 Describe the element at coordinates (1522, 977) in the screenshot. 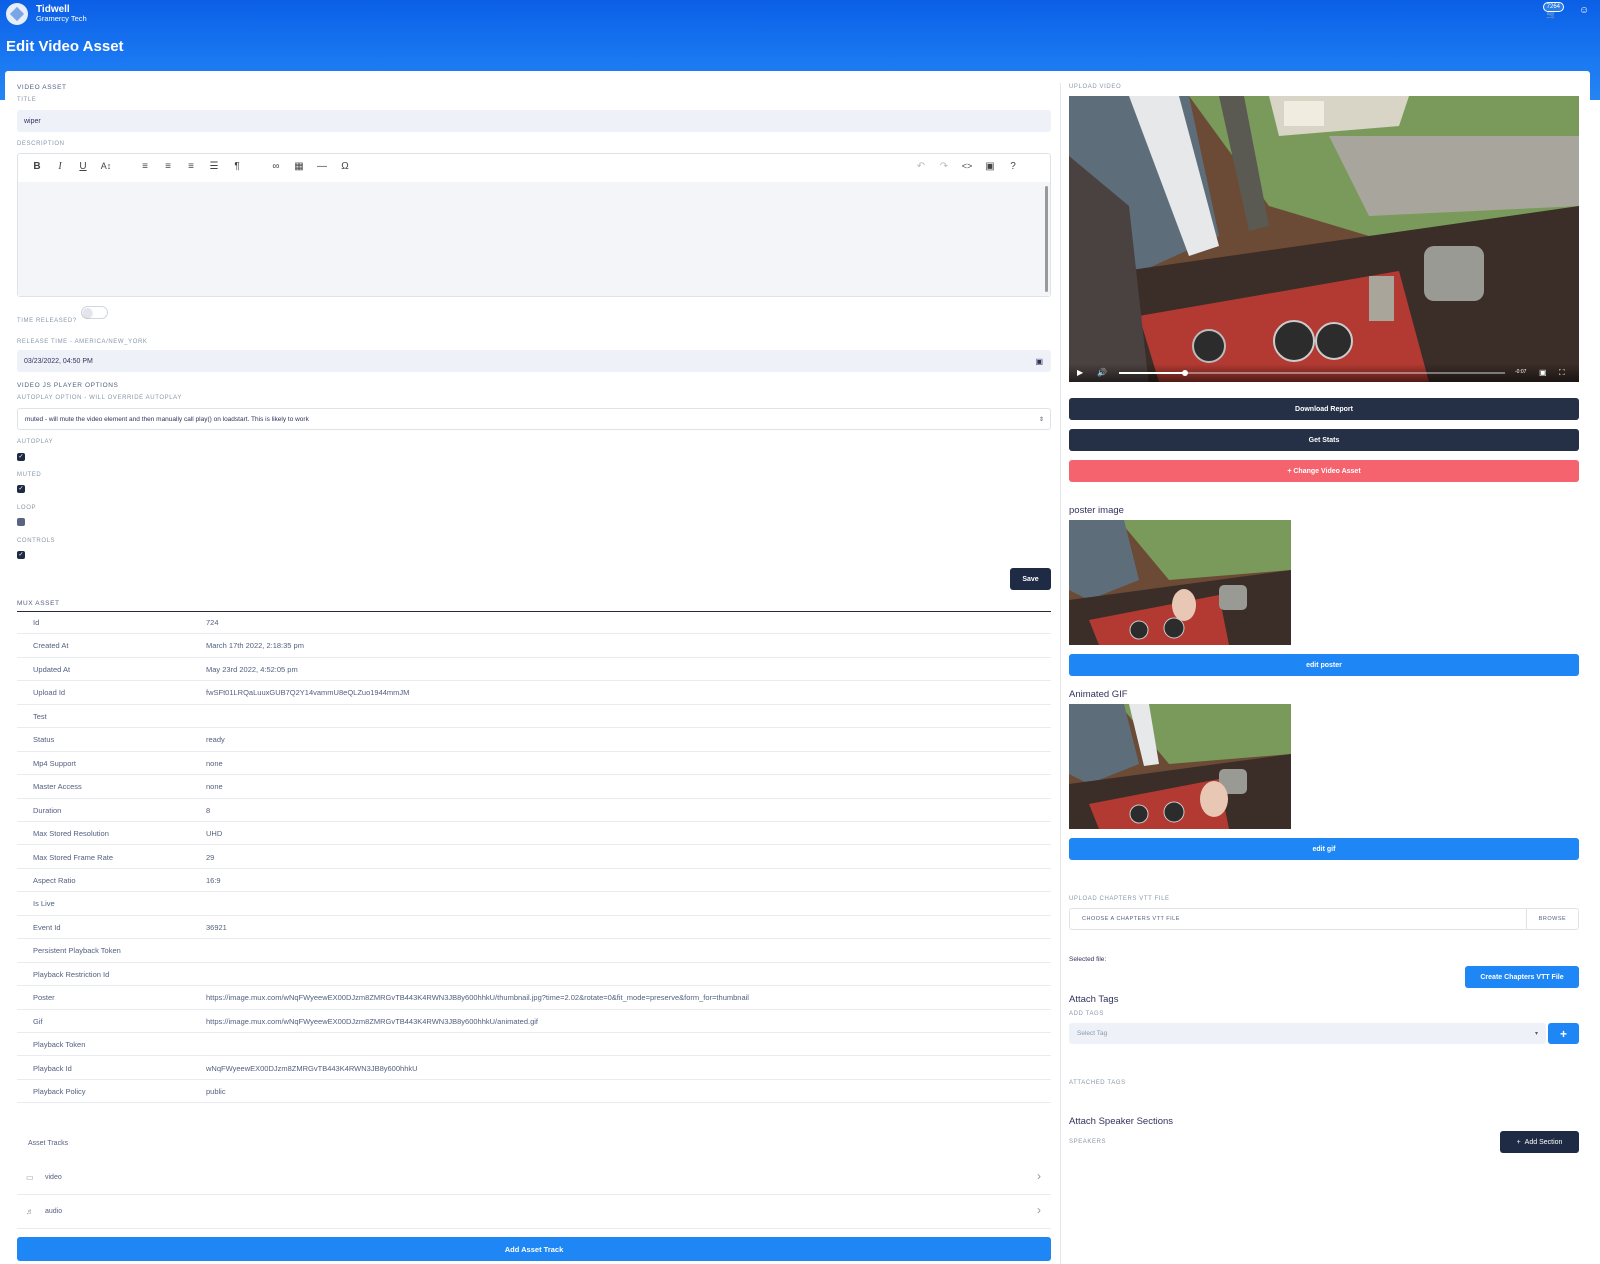

I see `create-chapters-button: Create Chapters VTT File` at that location.